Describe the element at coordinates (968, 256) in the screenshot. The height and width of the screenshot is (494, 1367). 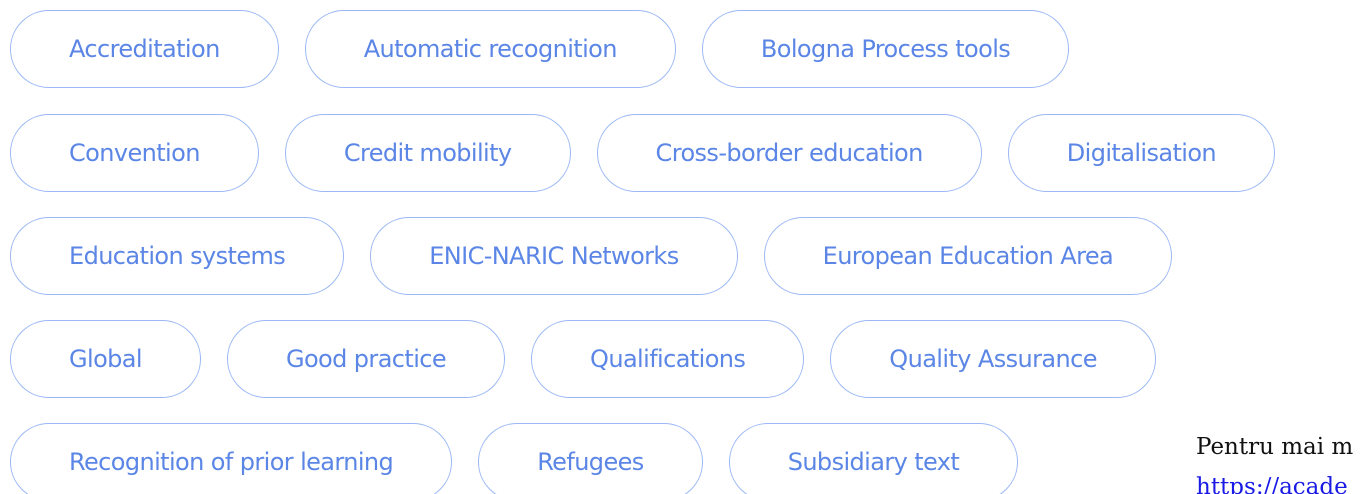
I see `tag-european-education-area: European Education Area` at that location.